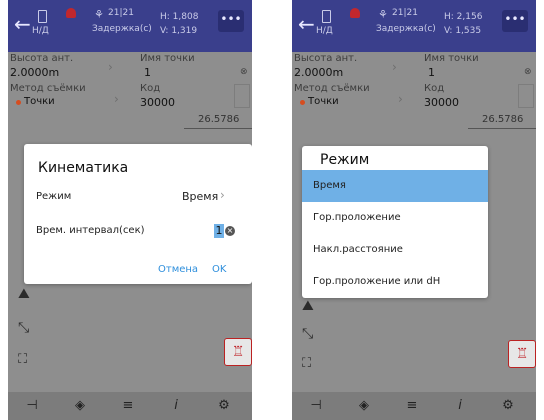 The height and width of the screenshot is (420, 544). I want to click on clear-icon: ×, so click(230, 231).